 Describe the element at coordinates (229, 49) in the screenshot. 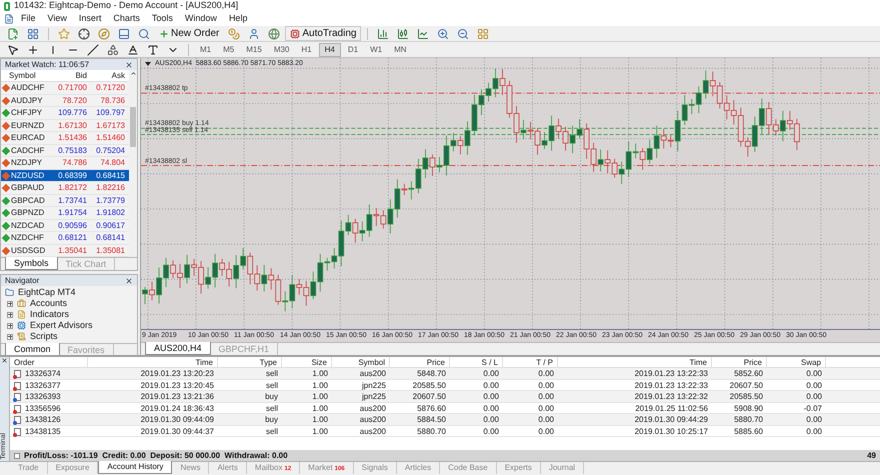

I see `timeframe-button: M5` at that location.